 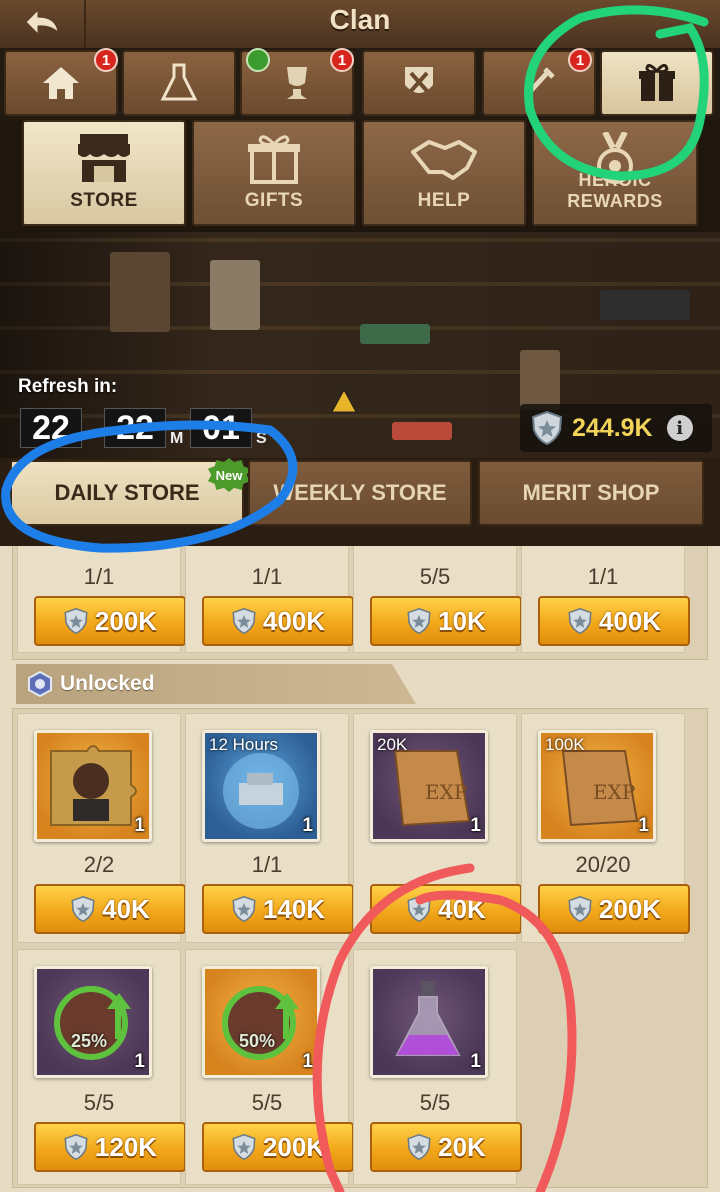 I want to click on buy-button: 10K, so click(x=446, y=621).